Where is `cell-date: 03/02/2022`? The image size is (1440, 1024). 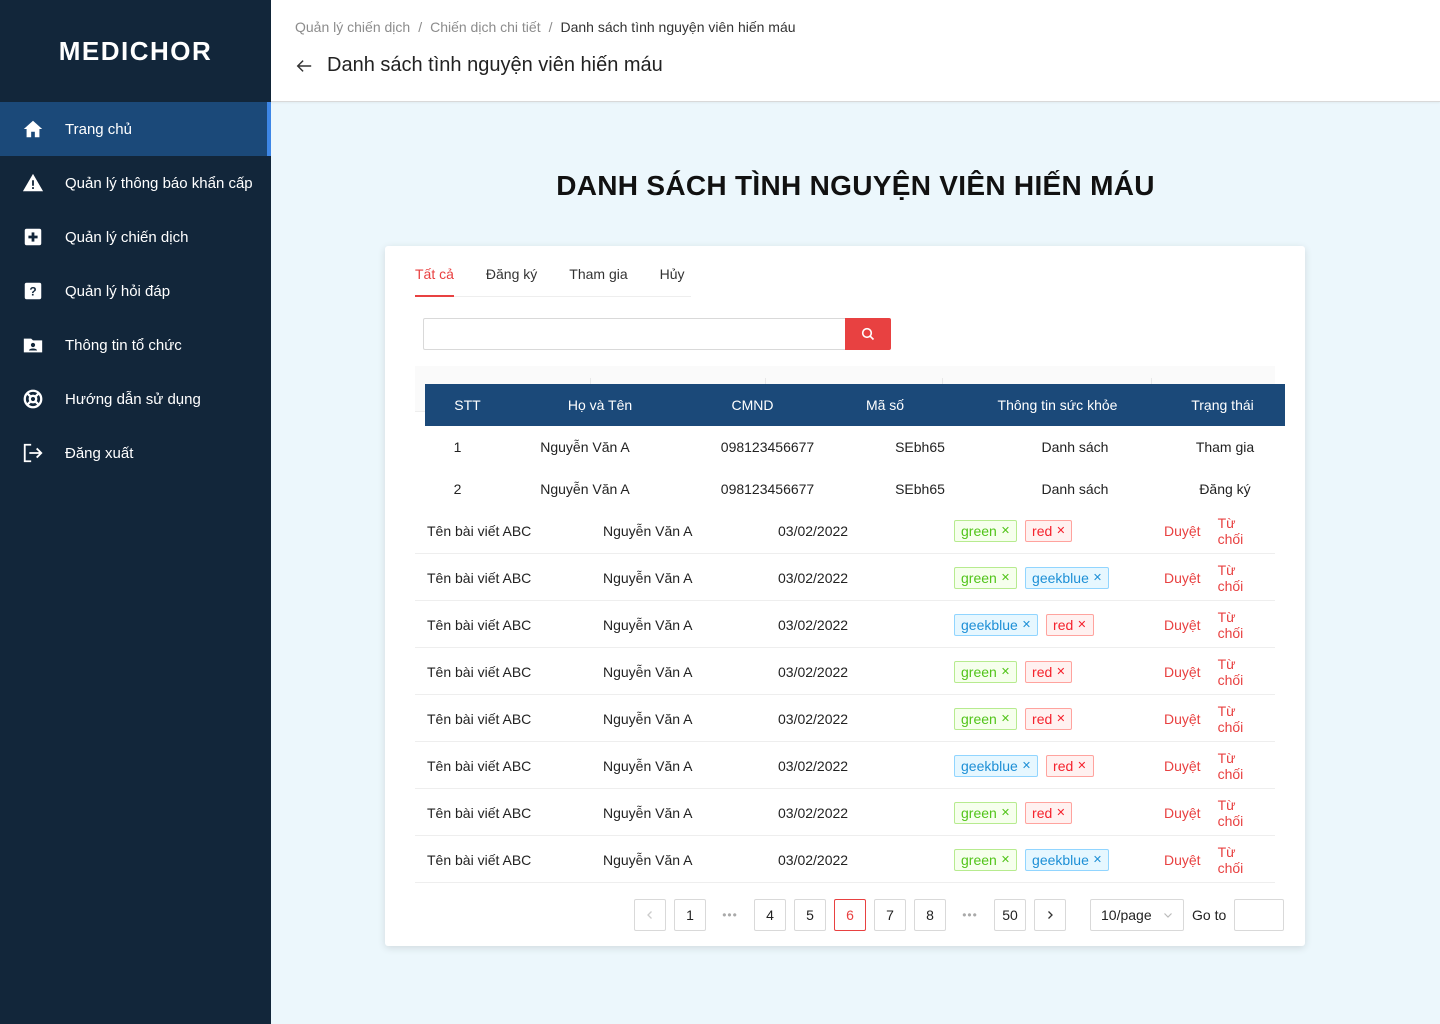
cell-date: 03/02/2022 is located at coordinates (813, 671).